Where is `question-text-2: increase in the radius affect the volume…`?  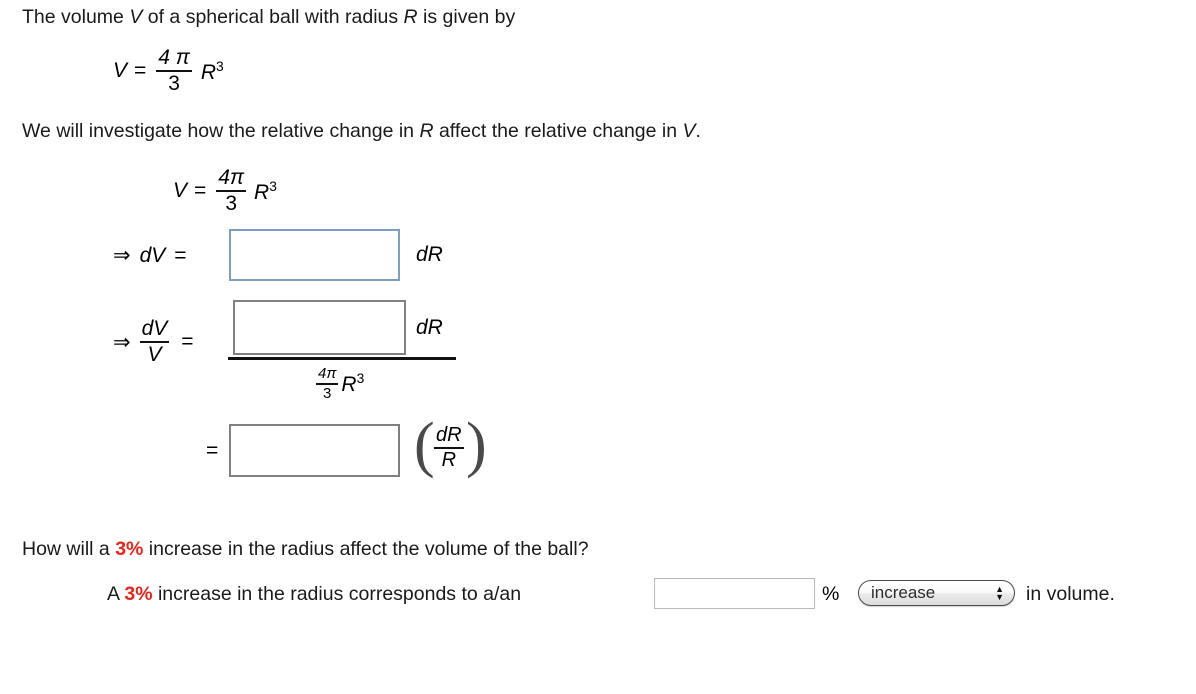
question-text-2: increase in the radius affect the volume… is located at coordinates (366, 549).